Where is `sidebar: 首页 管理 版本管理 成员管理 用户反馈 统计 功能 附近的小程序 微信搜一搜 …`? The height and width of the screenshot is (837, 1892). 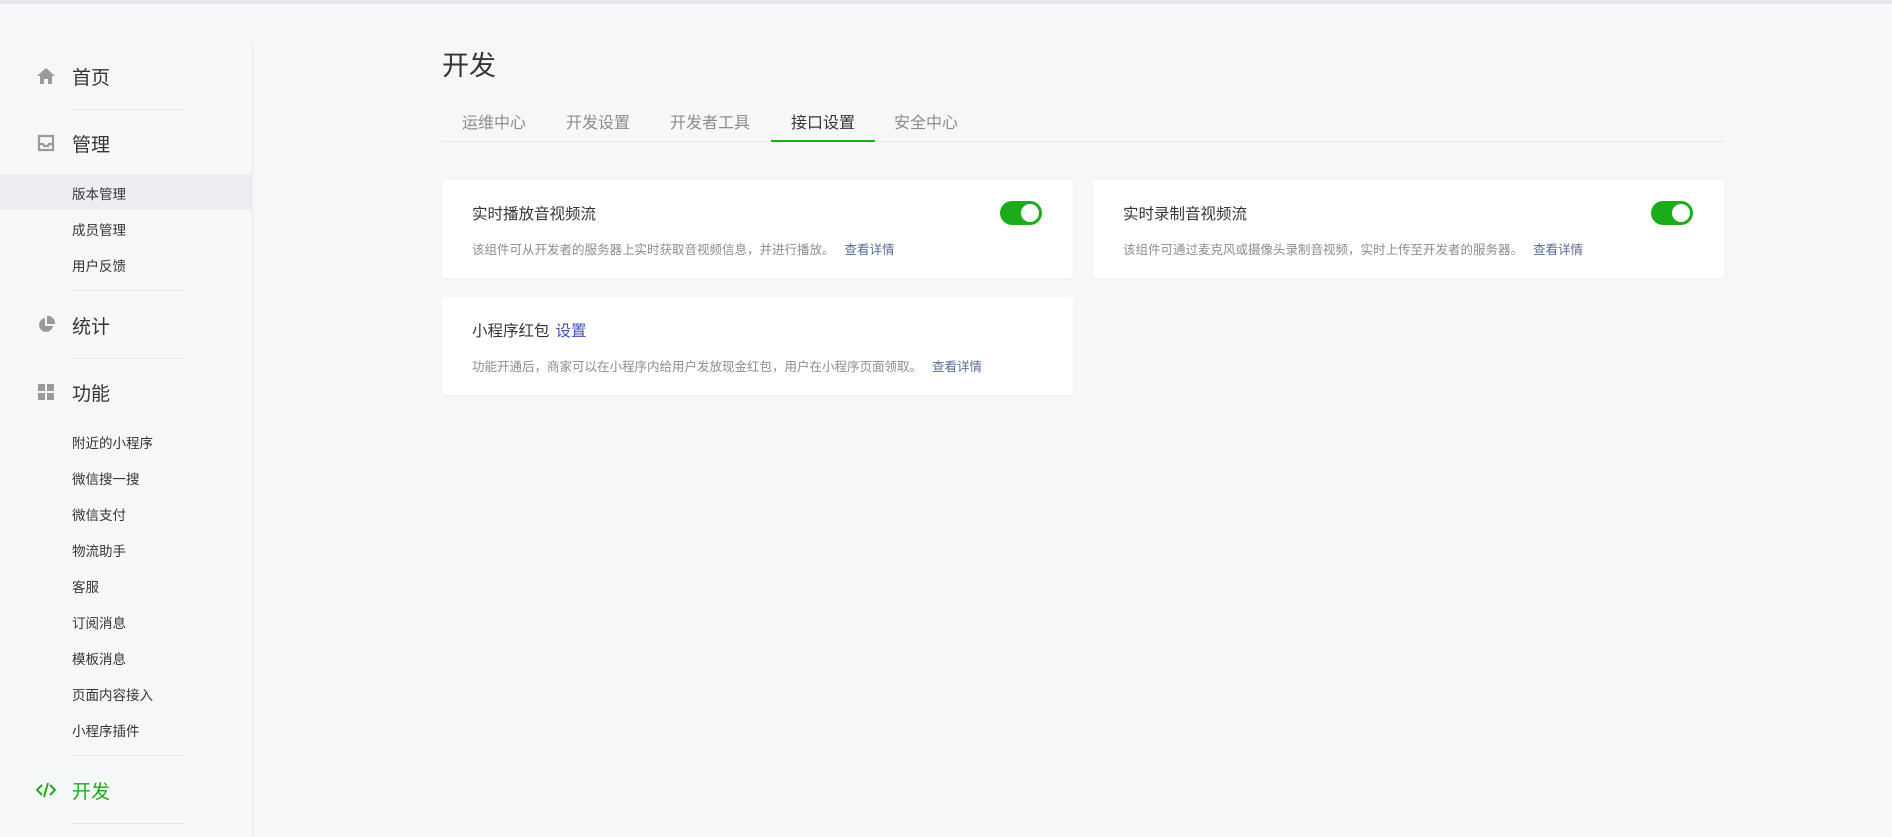
sidebar: 首页 管理 版本管理 成员管理 用户反馈 统计 功能 附近的小程序 微信搜一搜 … is located at coordinates (126, 440).